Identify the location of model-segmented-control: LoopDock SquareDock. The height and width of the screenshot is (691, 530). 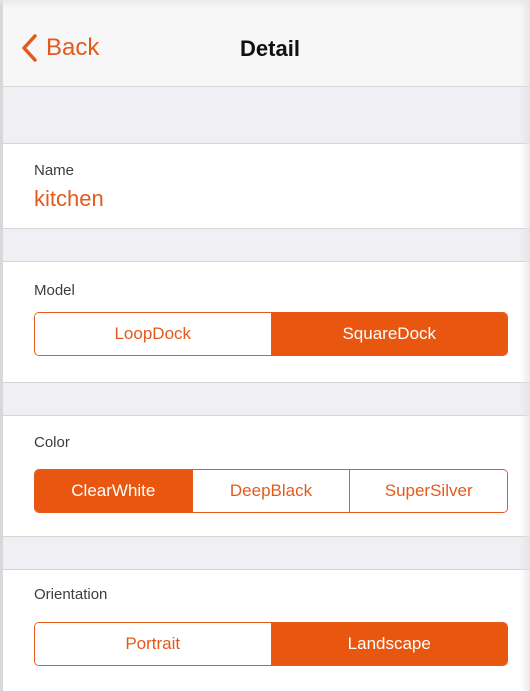
(271, 334).